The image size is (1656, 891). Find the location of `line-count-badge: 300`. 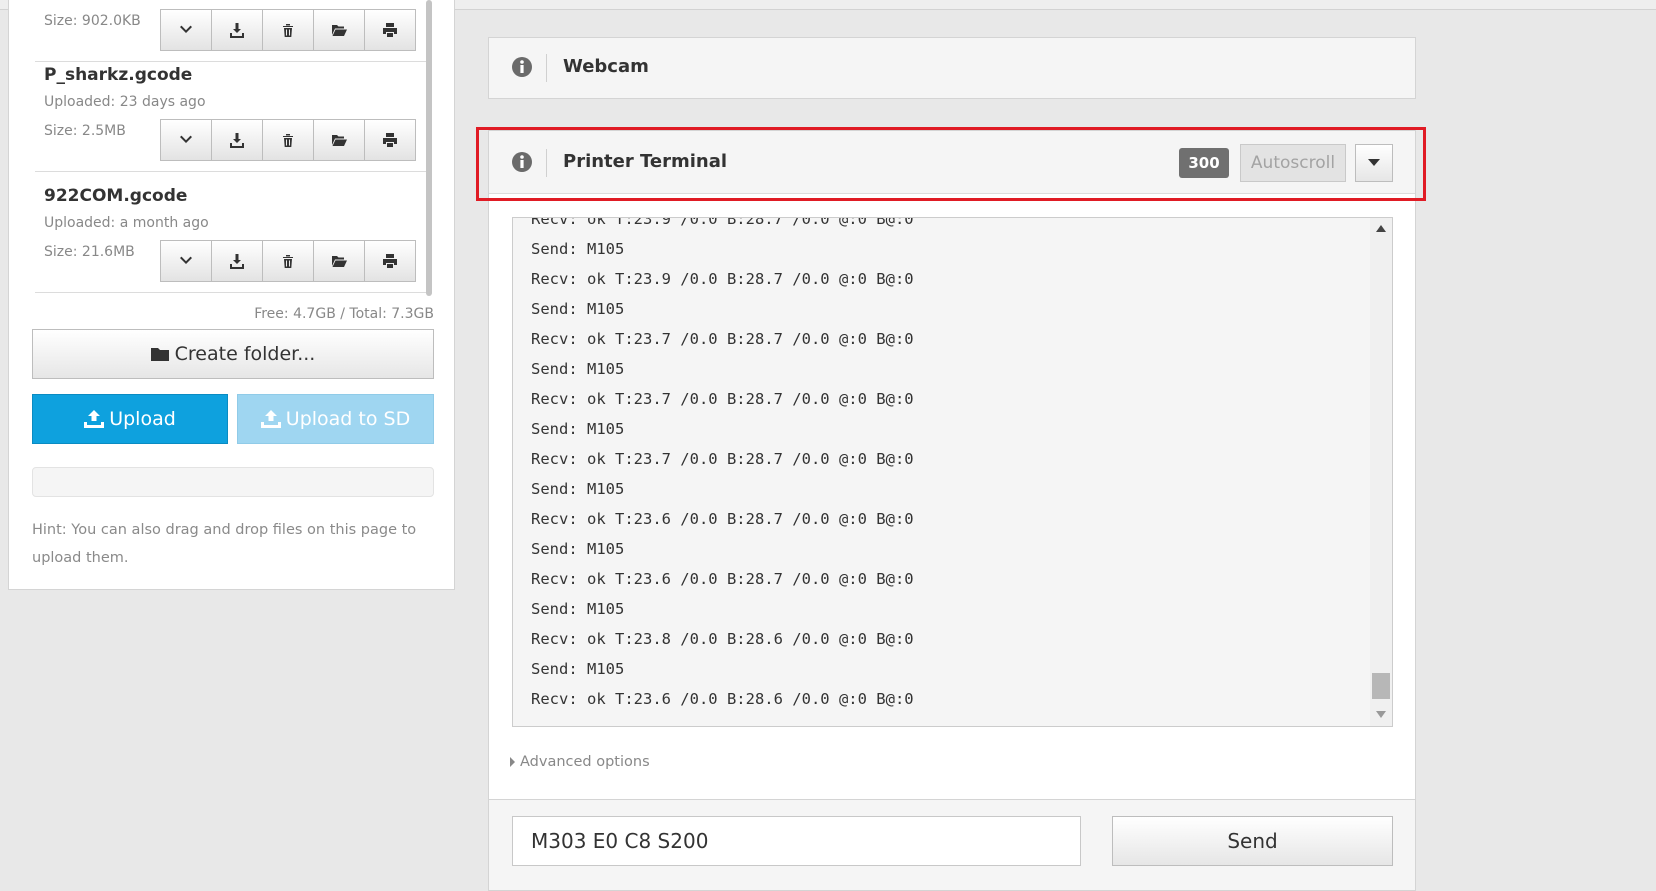

line-count-badge: 300 is located at coordinates (1204, 163).